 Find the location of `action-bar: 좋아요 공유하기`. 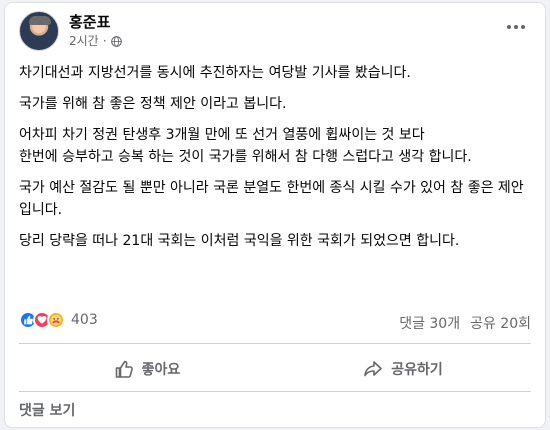

action-bar: 좋아요 공유하기 is located at coordinates (275, 369).